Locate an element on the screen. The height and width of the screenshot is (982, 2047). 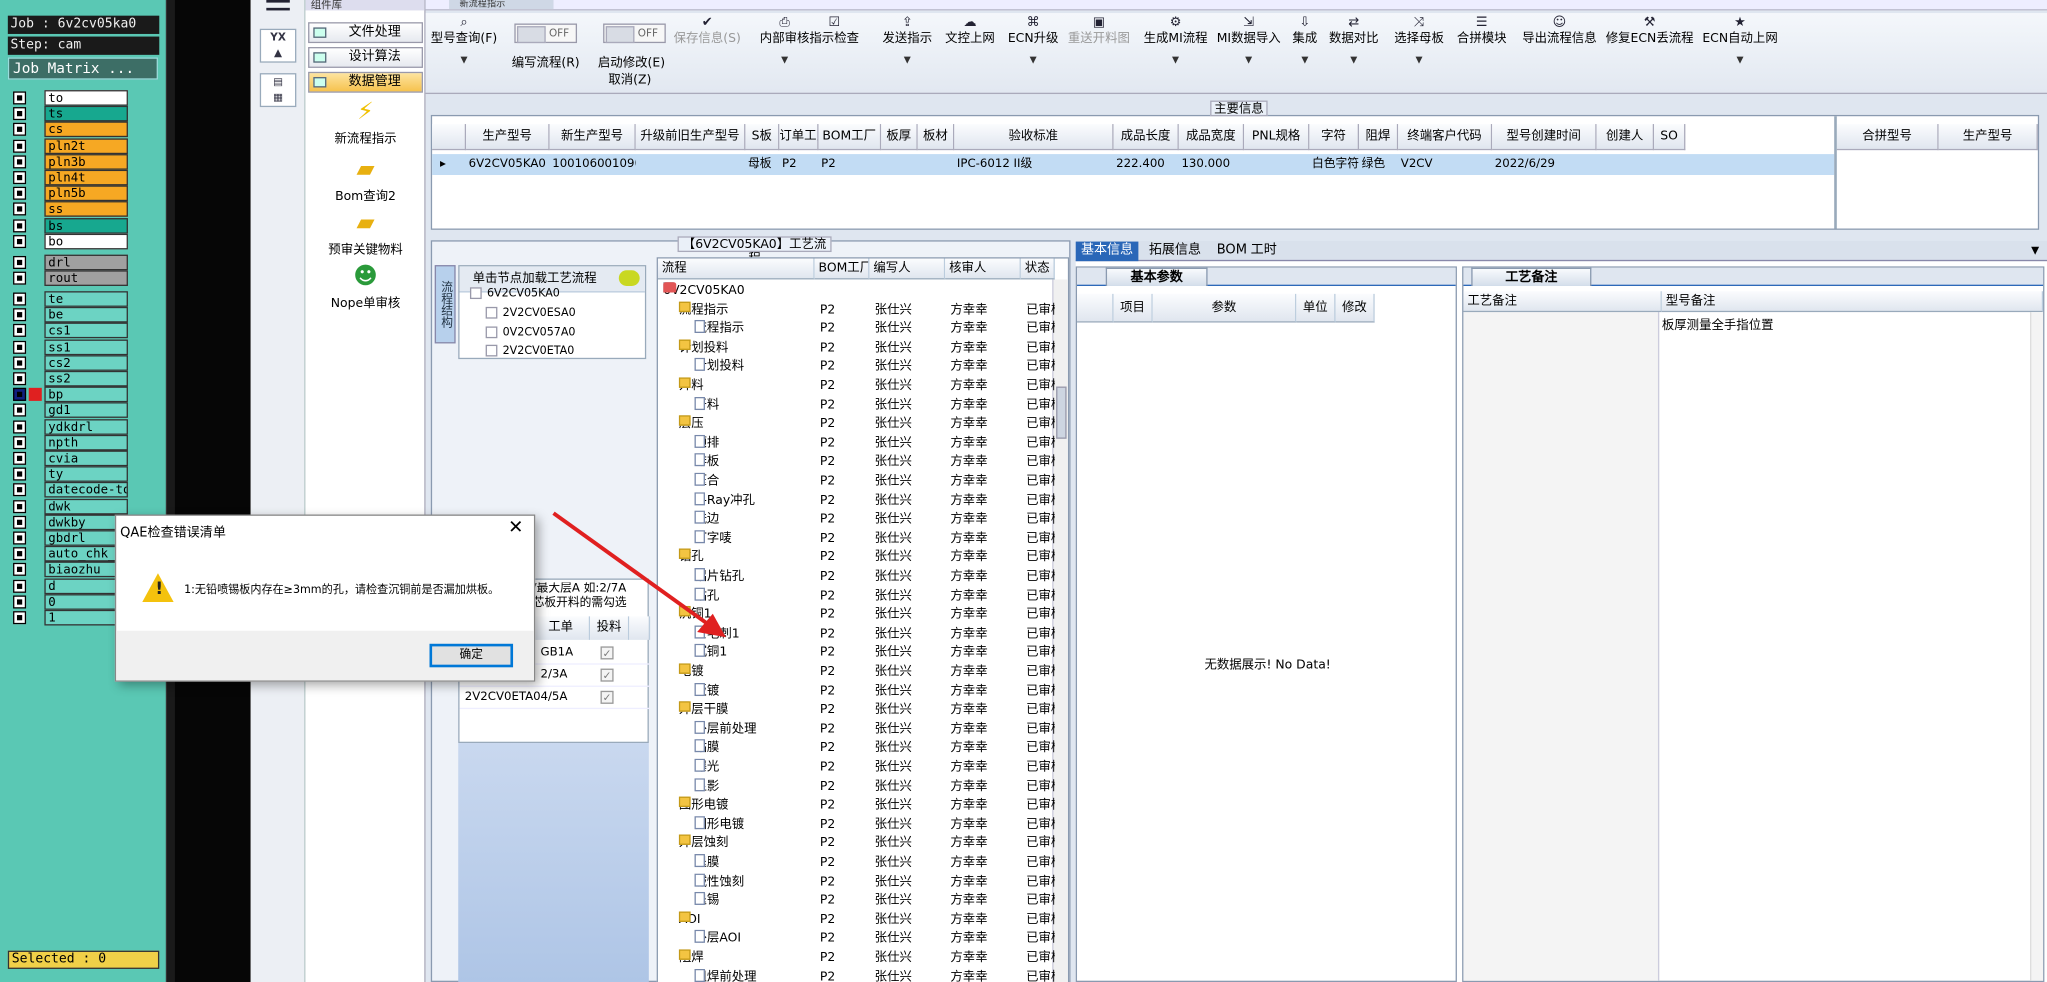
process-row: 沉铜1P2张仕兴方幸幸已审核 is located at coordinates (856, 653).